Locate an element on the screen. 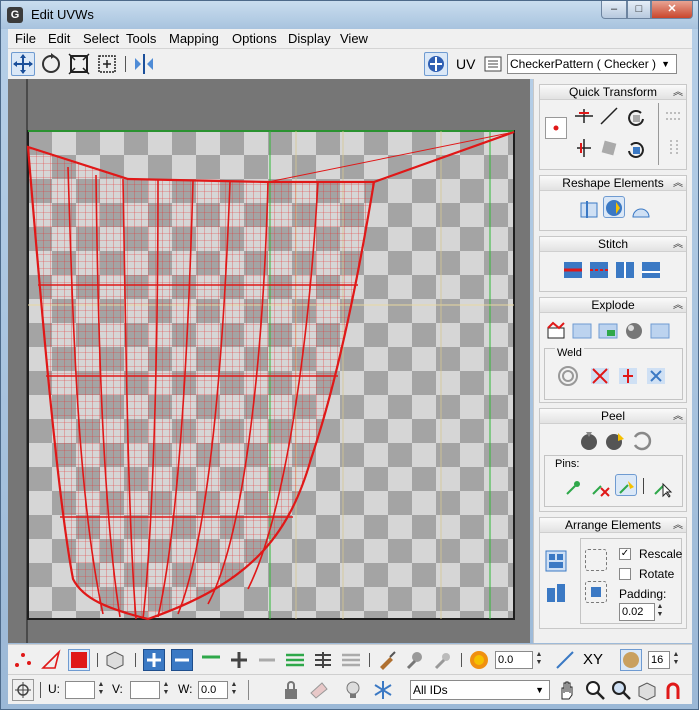  snap-icon is located at coordinates (673, 690).